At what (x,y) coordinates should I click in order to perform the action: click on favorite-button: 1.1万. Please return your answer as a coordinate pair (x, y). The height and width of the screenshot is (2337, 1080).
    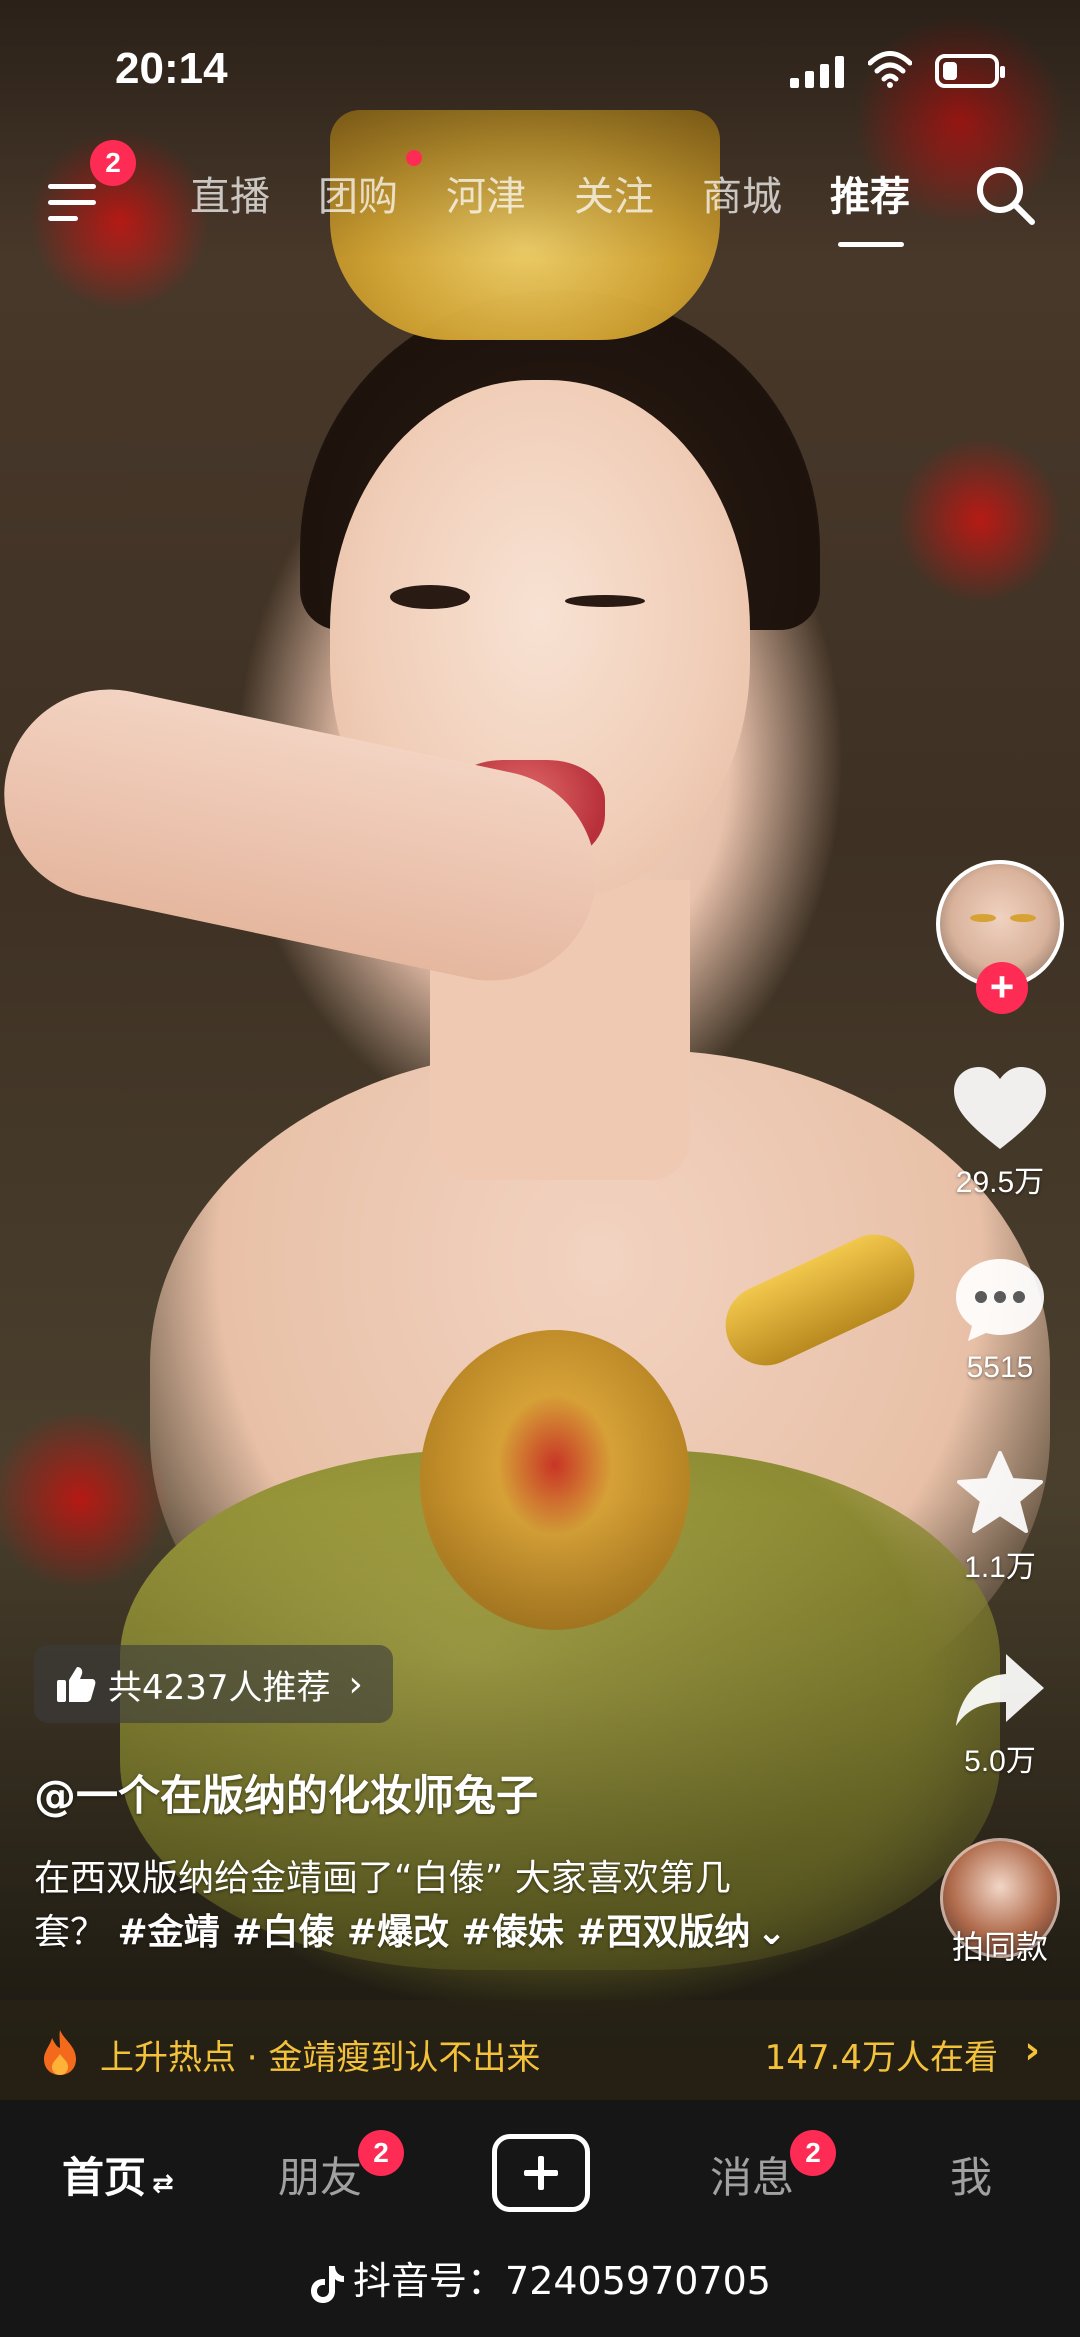
    Looking at the image, I should click on (1000, 1518).